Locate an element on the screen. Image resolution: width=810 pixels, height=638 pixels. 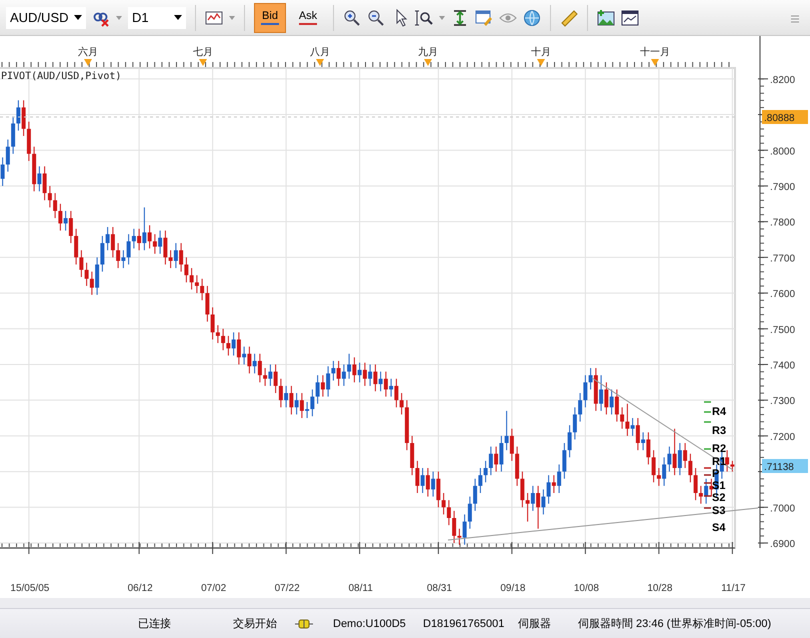
month-label: 八月 is located at coordinates (320, 52).